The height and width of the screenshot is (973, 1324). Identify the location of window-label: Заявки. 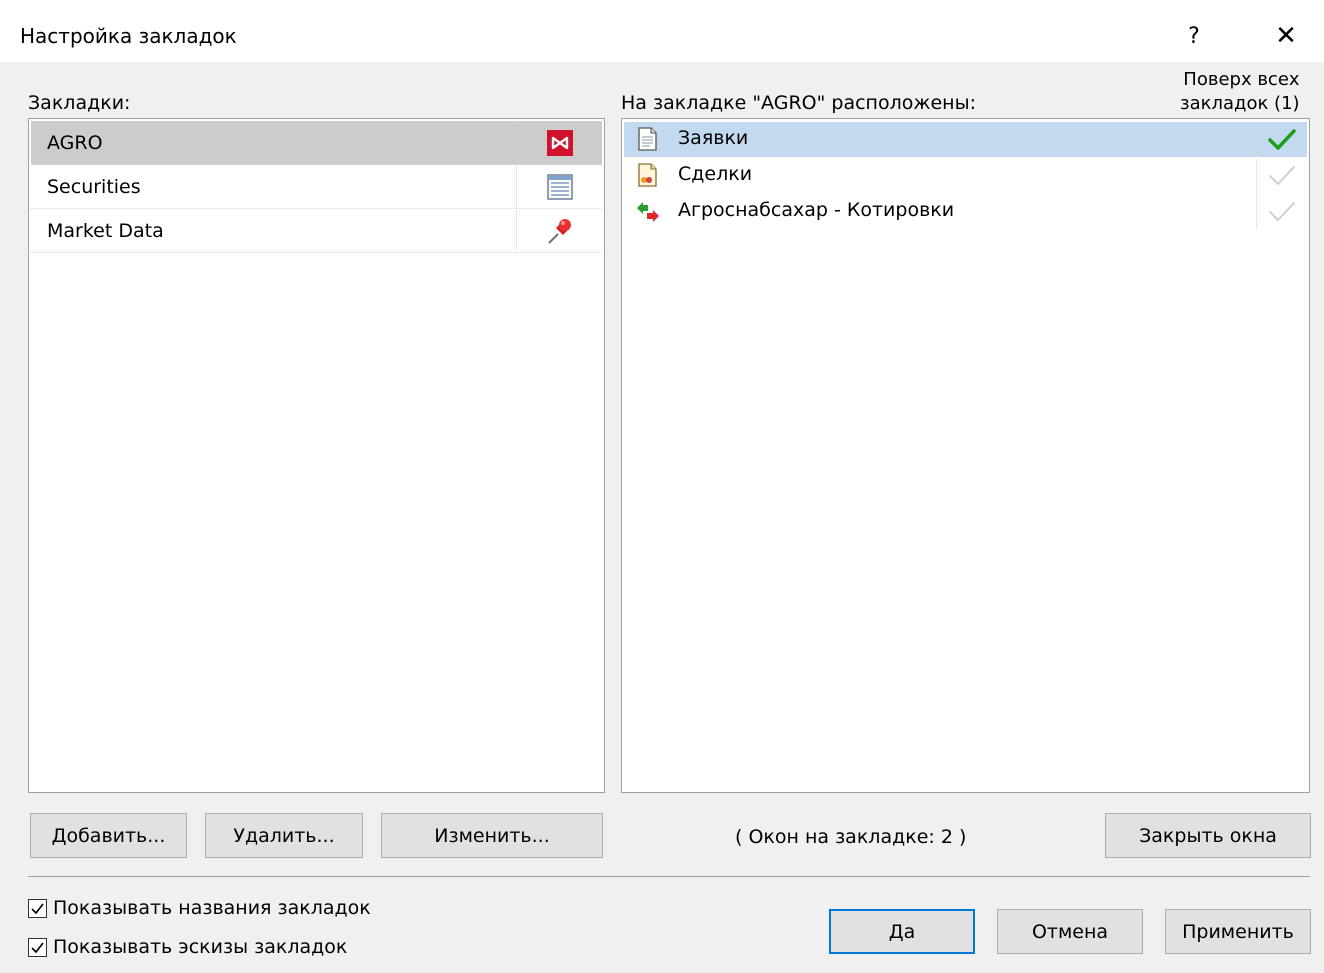
(713, 138).